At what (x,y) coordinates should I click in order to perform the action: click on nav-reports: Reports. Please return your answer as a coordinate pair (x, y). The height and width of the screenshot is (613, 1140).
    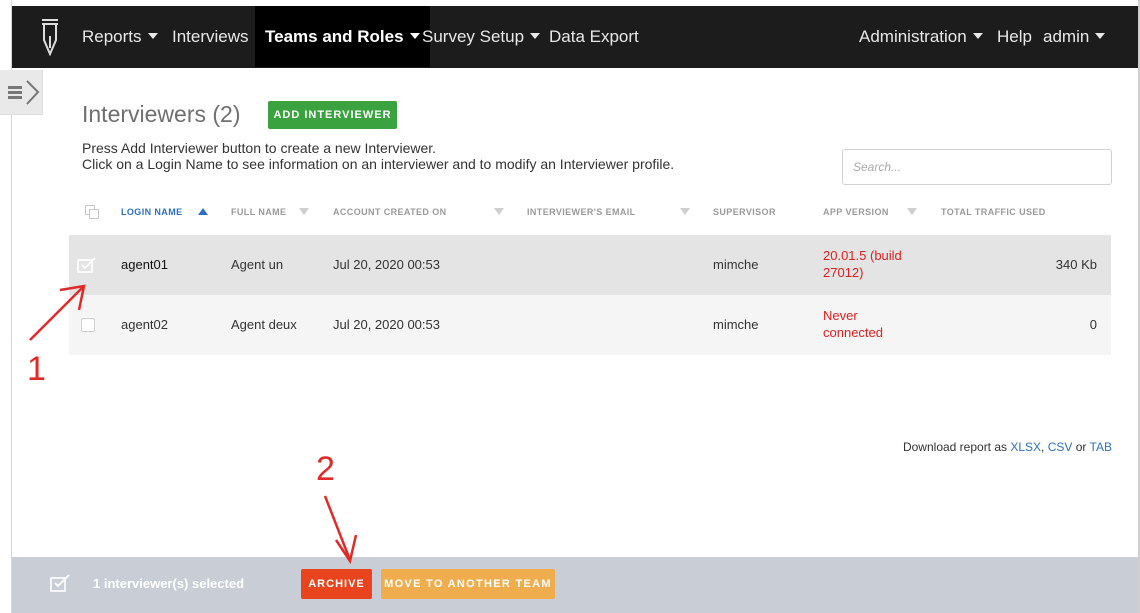
    Looking at the image, I should click on (120, 36).